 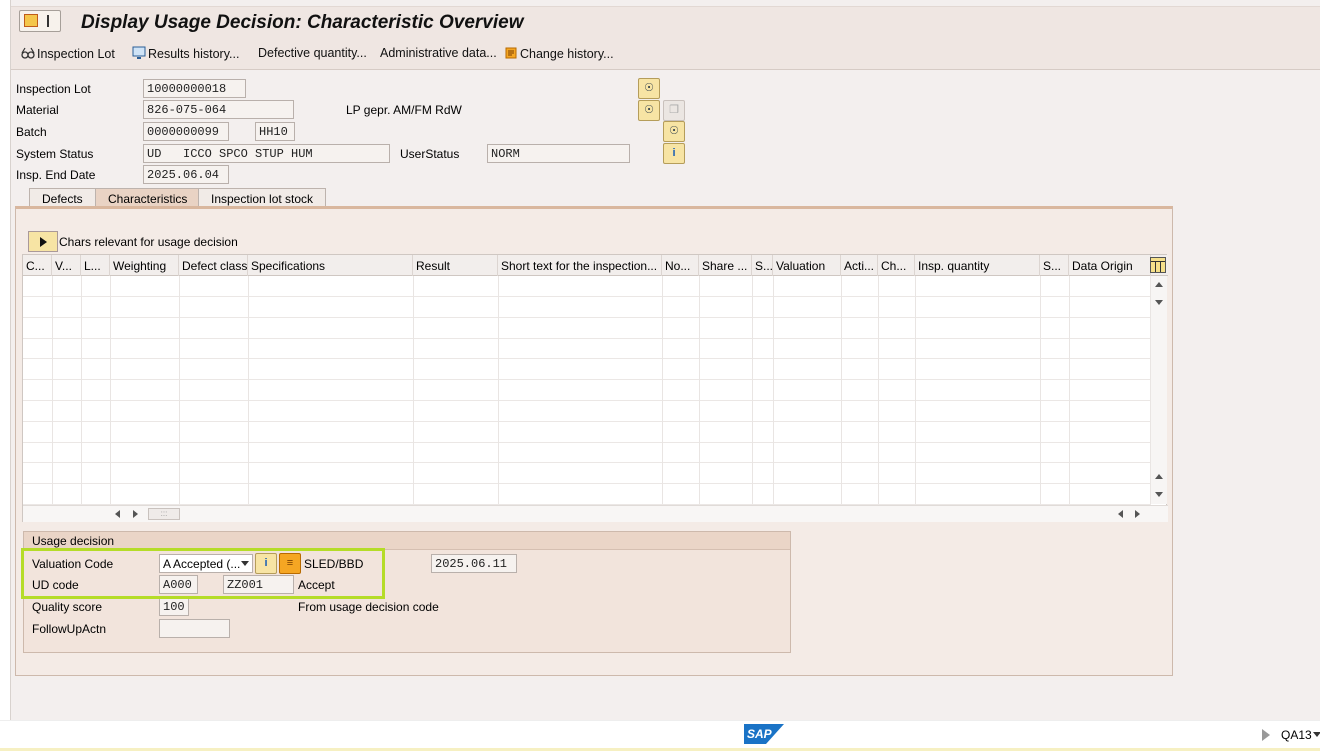 What do you see at coordinates (55, 154) in the screenshot?
I see `system-status-label: System Status` at bounding box center [55, 154].